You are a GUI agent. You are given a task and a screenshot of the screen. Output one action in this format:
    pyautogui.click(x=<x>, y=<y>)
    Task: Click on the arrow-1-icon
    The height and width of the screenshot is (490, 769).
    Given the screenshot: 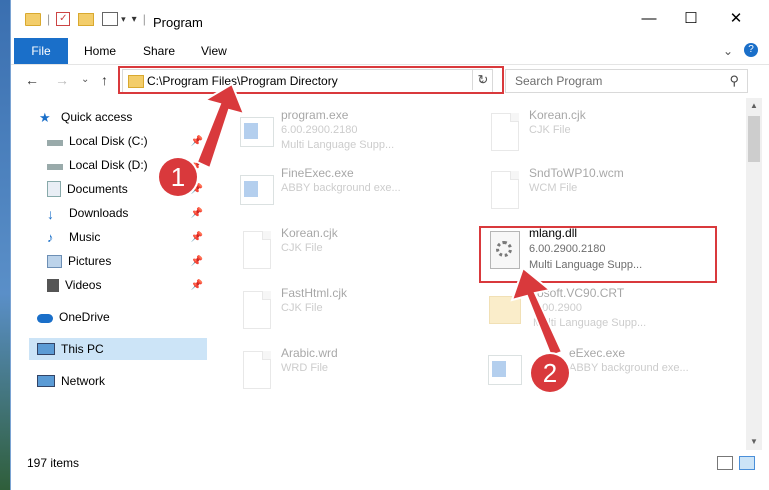 What is the action you would take?
    pyautogui.click(x=220, y=126)
    